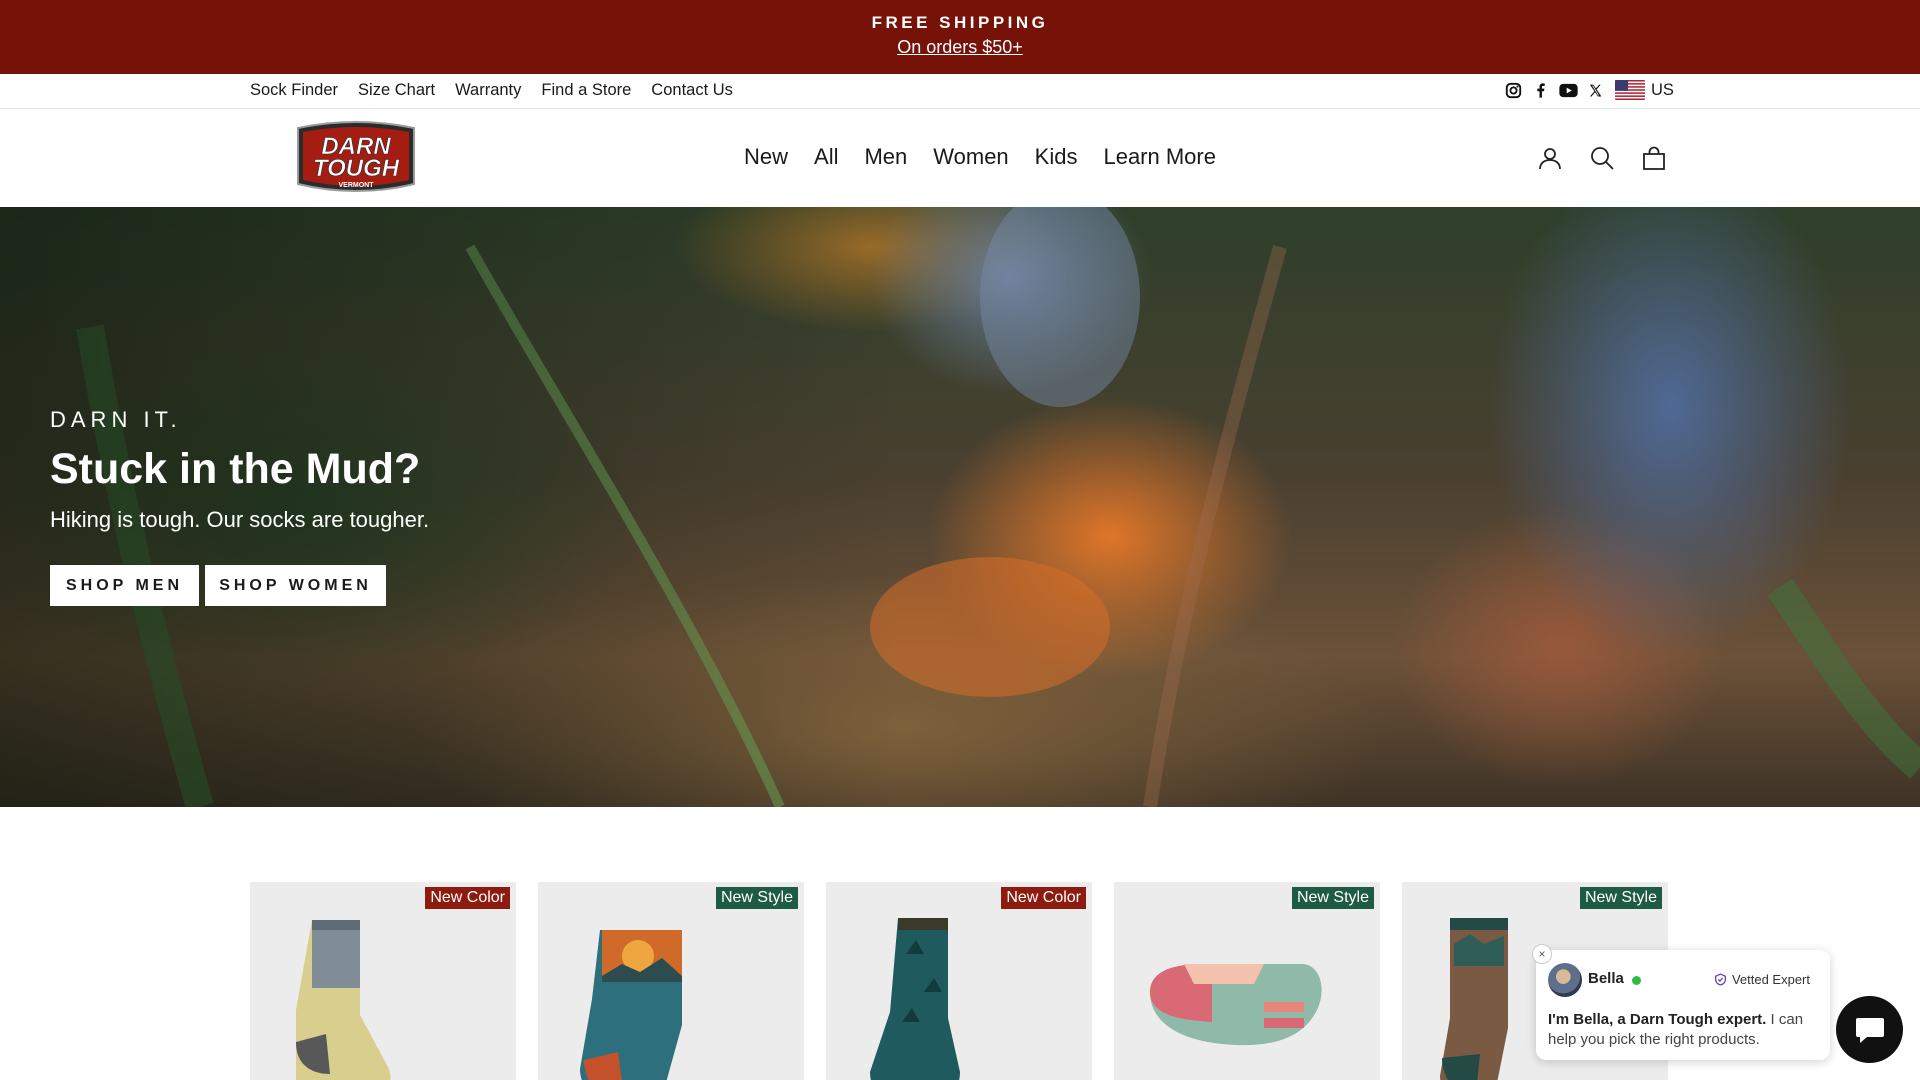 Image resolution: width=1920 pixels, height=1080 pixels. Describe the element at coordinates (1056, 157) in the screenshot. I see `nav-item-kids: Kids` at that location.